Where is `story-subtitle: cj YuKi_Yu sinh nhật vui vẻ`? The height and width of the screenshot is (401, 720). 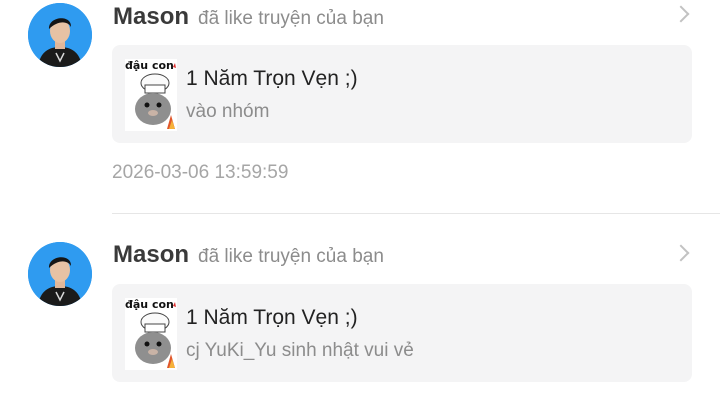
story-subtitle: cj YuKi_Yu sinh nhật vui vẻ is located at coordinates (300, 350).